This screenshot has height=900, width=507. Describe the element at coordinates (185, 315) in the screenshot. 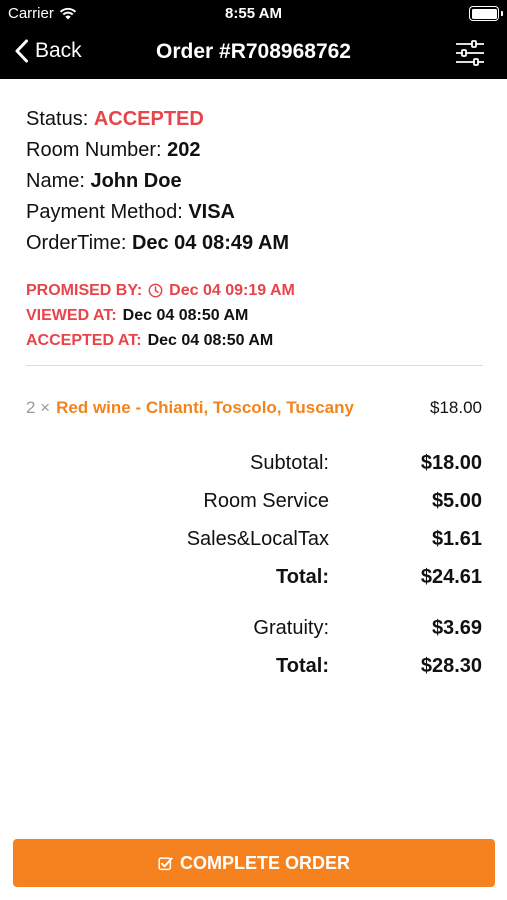

I see `viewed-value: Dec 04 08:50 AM` at that location.